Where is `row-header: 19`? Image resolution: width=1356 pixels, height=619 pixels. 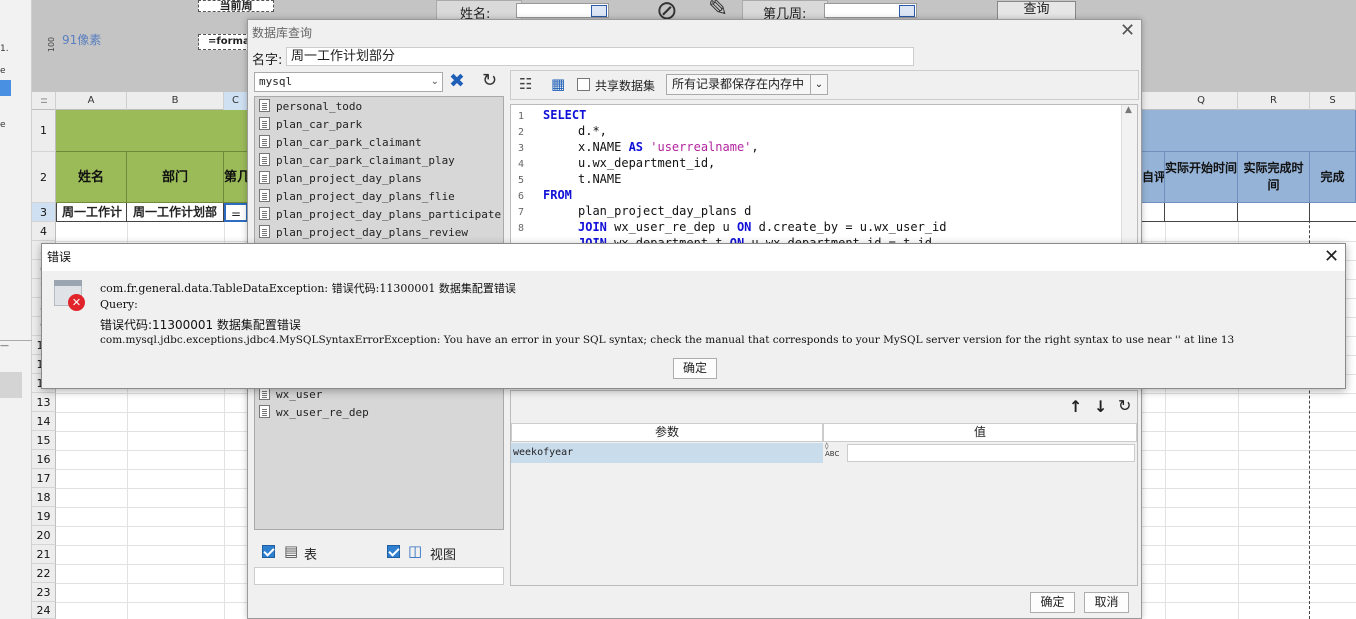 row-header: 19 is located at coordinates (44, 516).